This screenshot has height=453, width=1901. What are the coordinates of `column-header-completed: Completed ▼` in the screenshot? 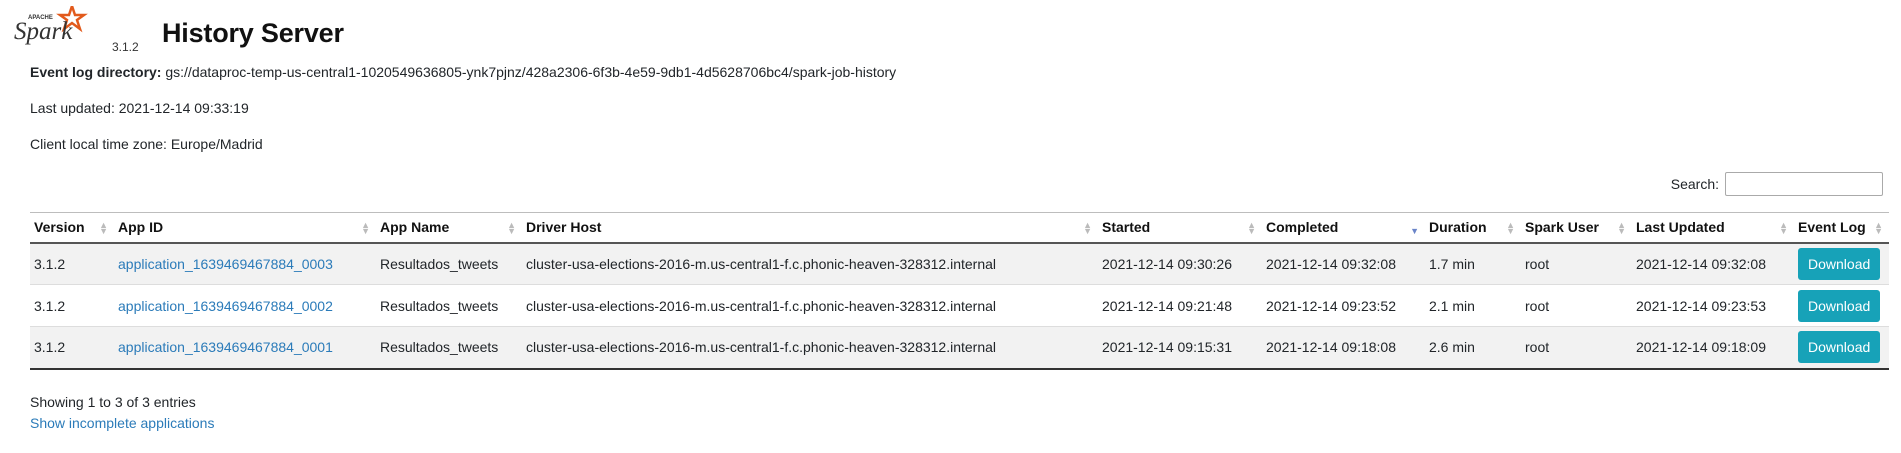 It's located at (1343, 228).